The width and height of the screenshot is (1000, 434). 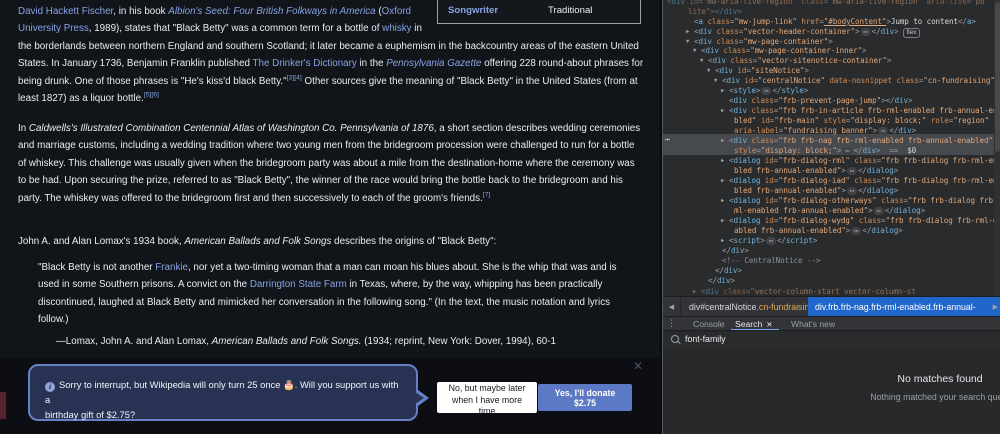 I want to click on tree-row: ▼ <div class="mw-page-container-inner">, so click(x=780, y=51).